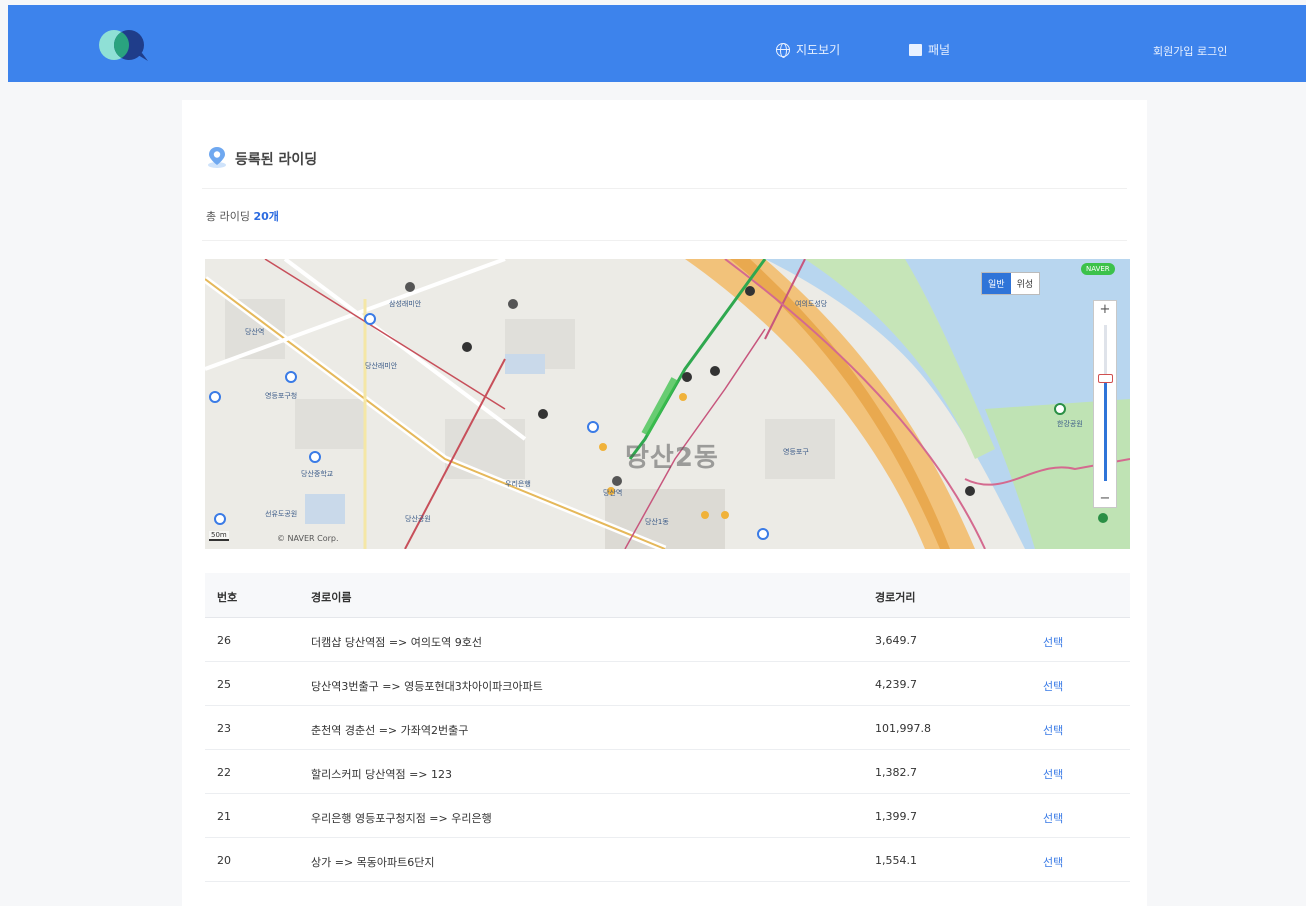 Image resolution: width=1306 pixels, height=906 pixels. What do you see at coordinates (1105, 498) in the screenshot?
I see `zoom-out-button: −` at bounding box center [1105, 498].